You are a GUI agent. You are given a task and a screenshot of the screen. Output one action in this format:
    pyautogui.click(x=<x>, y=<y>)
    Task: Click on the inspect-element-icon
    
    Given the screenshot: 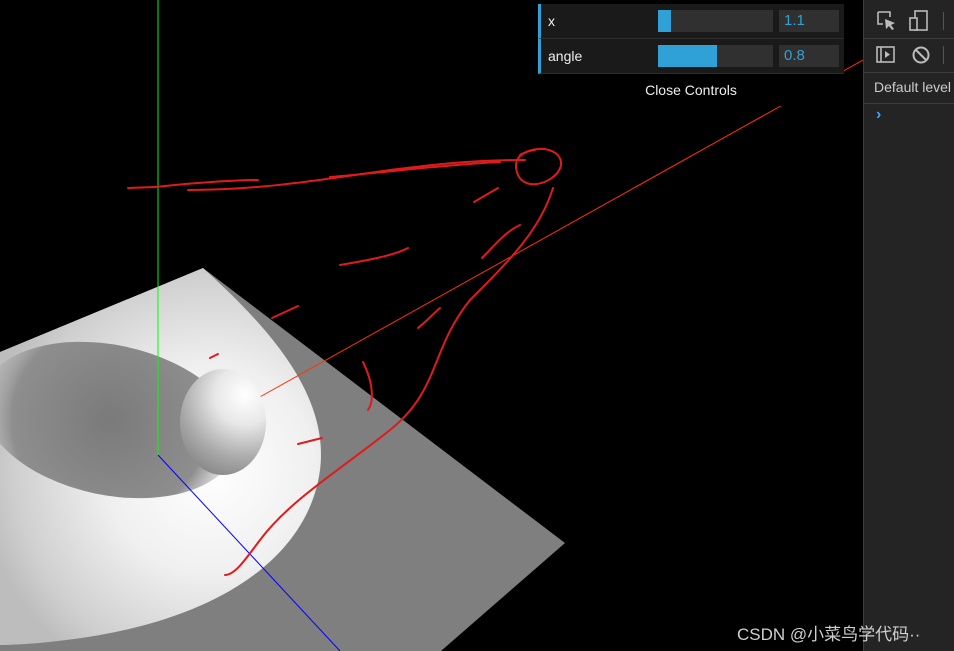 What is the action you would take?
    pyautogui.click(x=887, y=21)
    